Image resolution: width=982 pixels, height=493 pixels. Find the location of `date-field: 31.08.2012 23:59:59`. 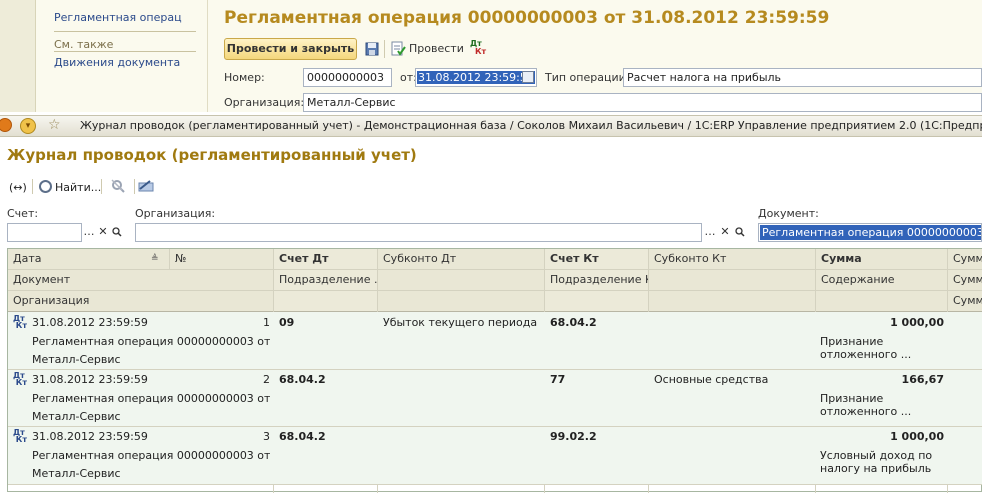

date-field: 31.08.2012 23:59:59 is located at coordinates (476, 77).